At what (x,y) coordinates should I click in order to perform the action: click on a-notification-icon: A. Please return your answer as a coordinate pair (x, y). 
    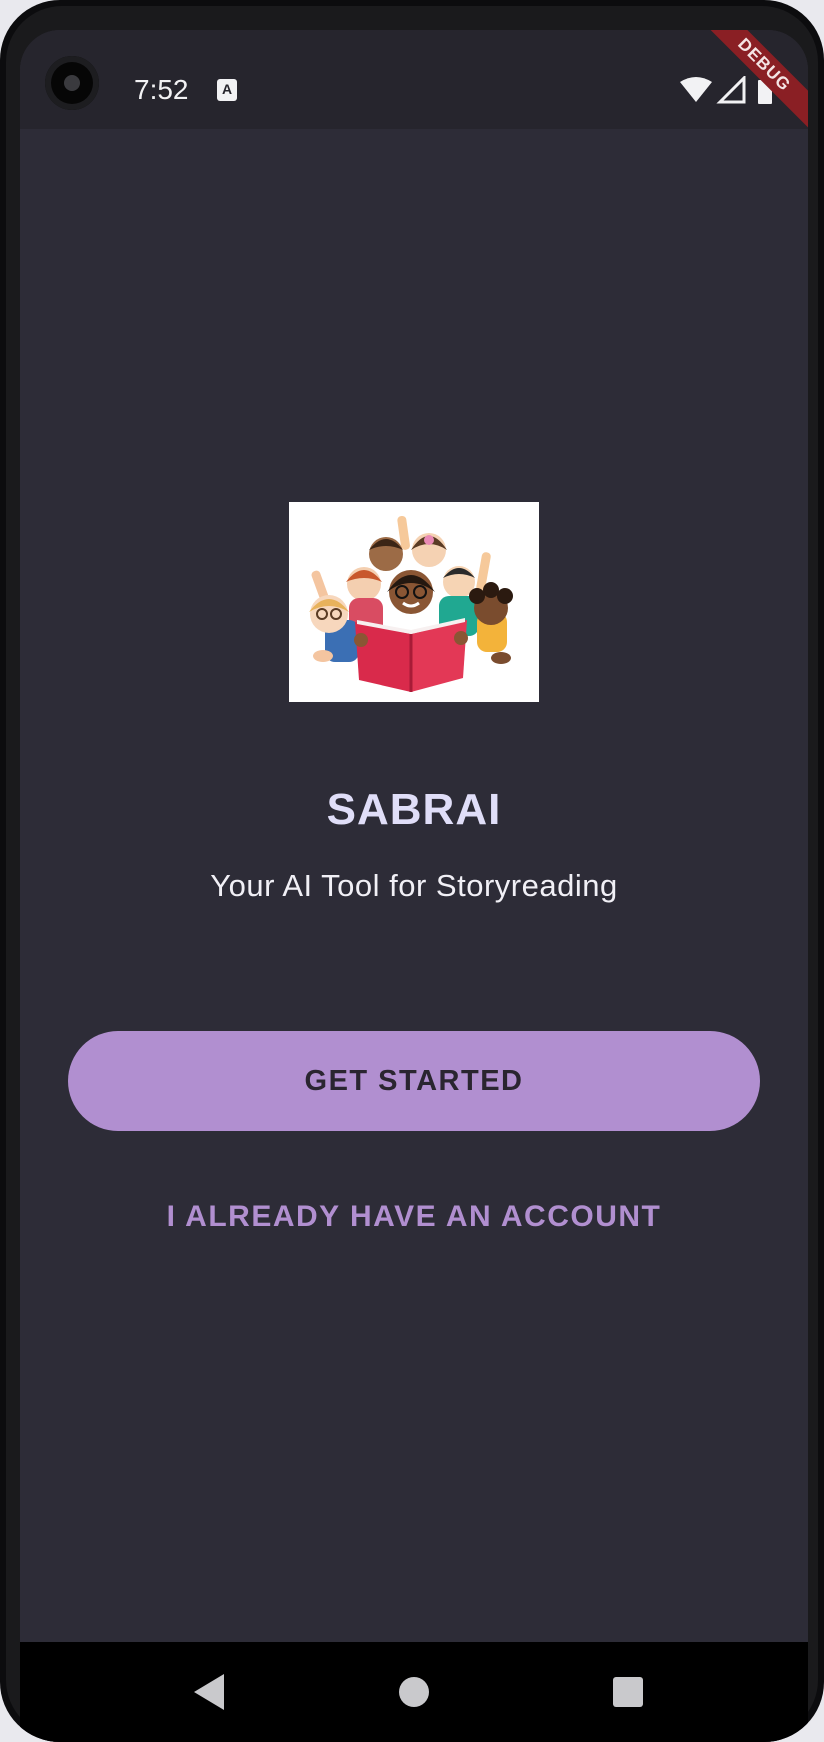
    Looking at the image, I should click on (227, 90).